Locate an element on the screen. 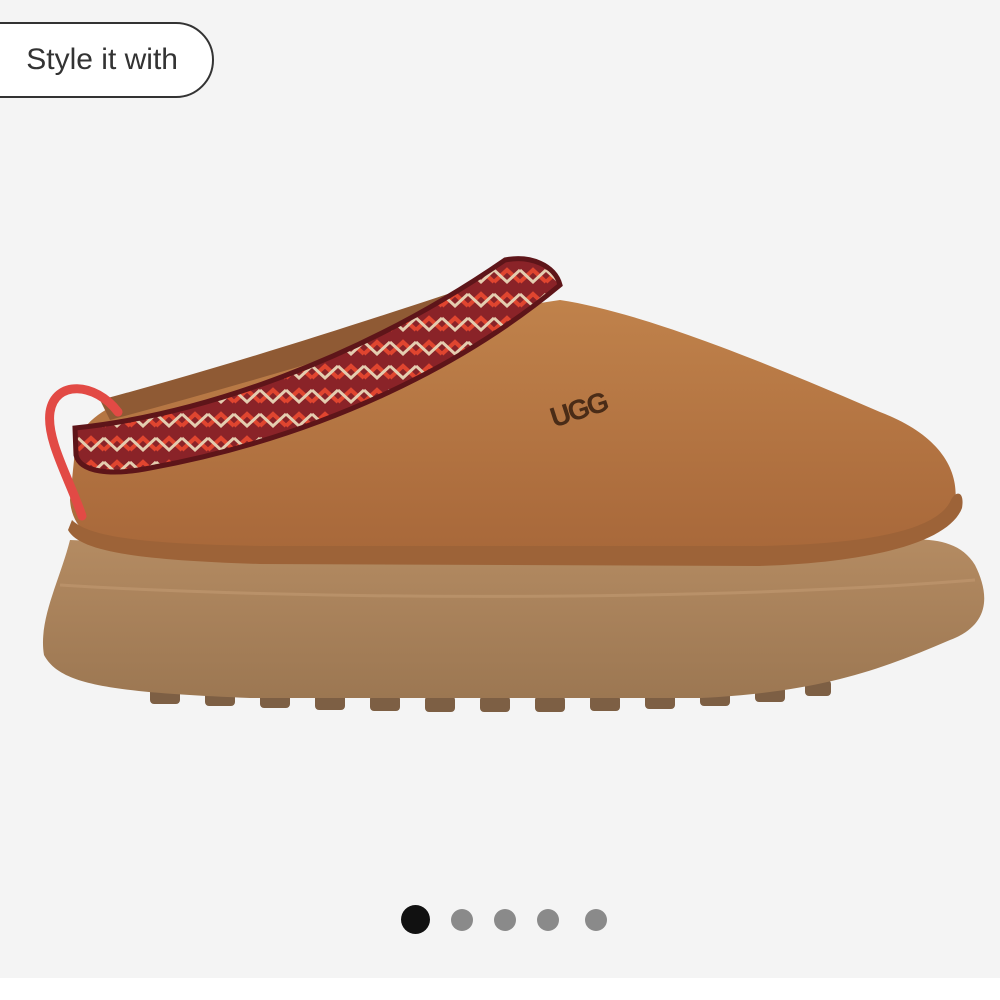 This screenshot has width=1000, height=1000. style-it-with-button: Style it with is located at coordinates (107, 60).